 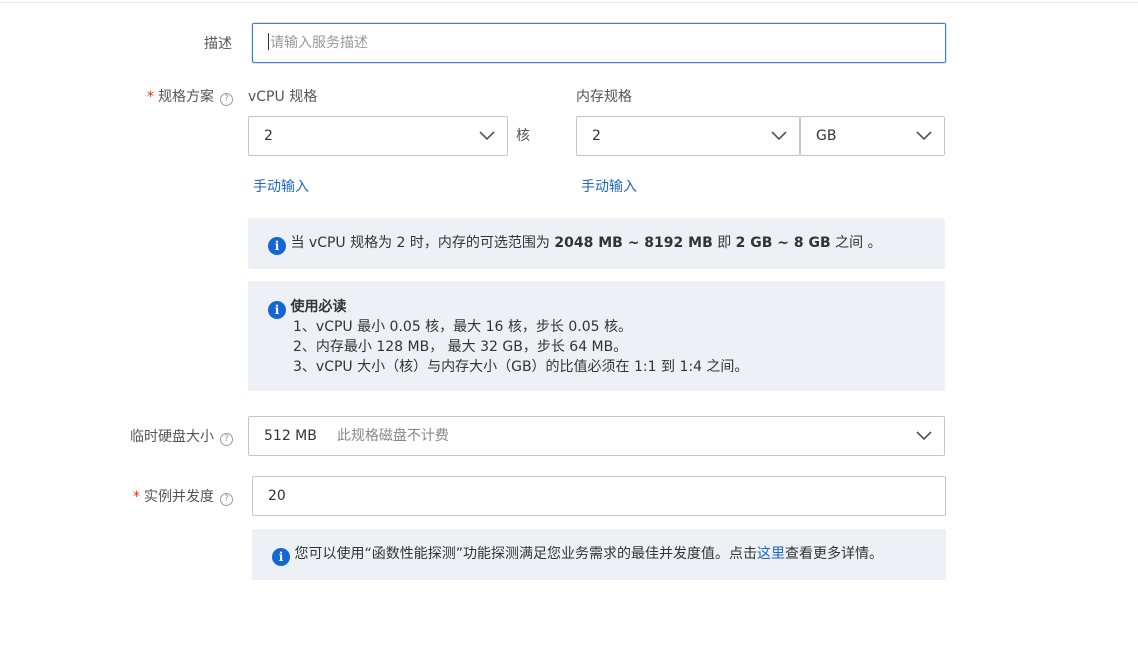 What do you see at coordinates (569, 2) in the screenshot?
I see `top-divider` at bounding box center [569, 2].